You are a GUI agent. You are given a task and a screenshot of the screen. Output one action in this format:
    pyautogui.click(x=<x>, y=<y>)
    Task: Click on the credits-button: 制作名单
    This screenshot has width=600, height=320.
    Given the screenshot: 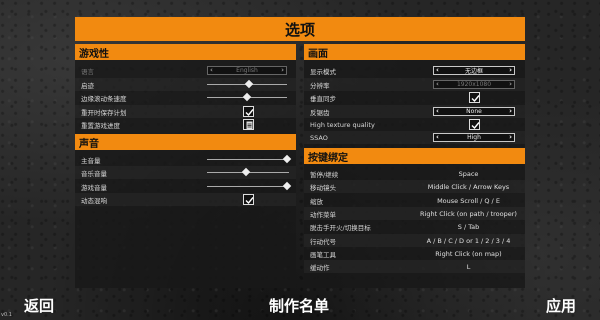 What is the action you would take?
    pyautogui.click(x=299, y=305)
    